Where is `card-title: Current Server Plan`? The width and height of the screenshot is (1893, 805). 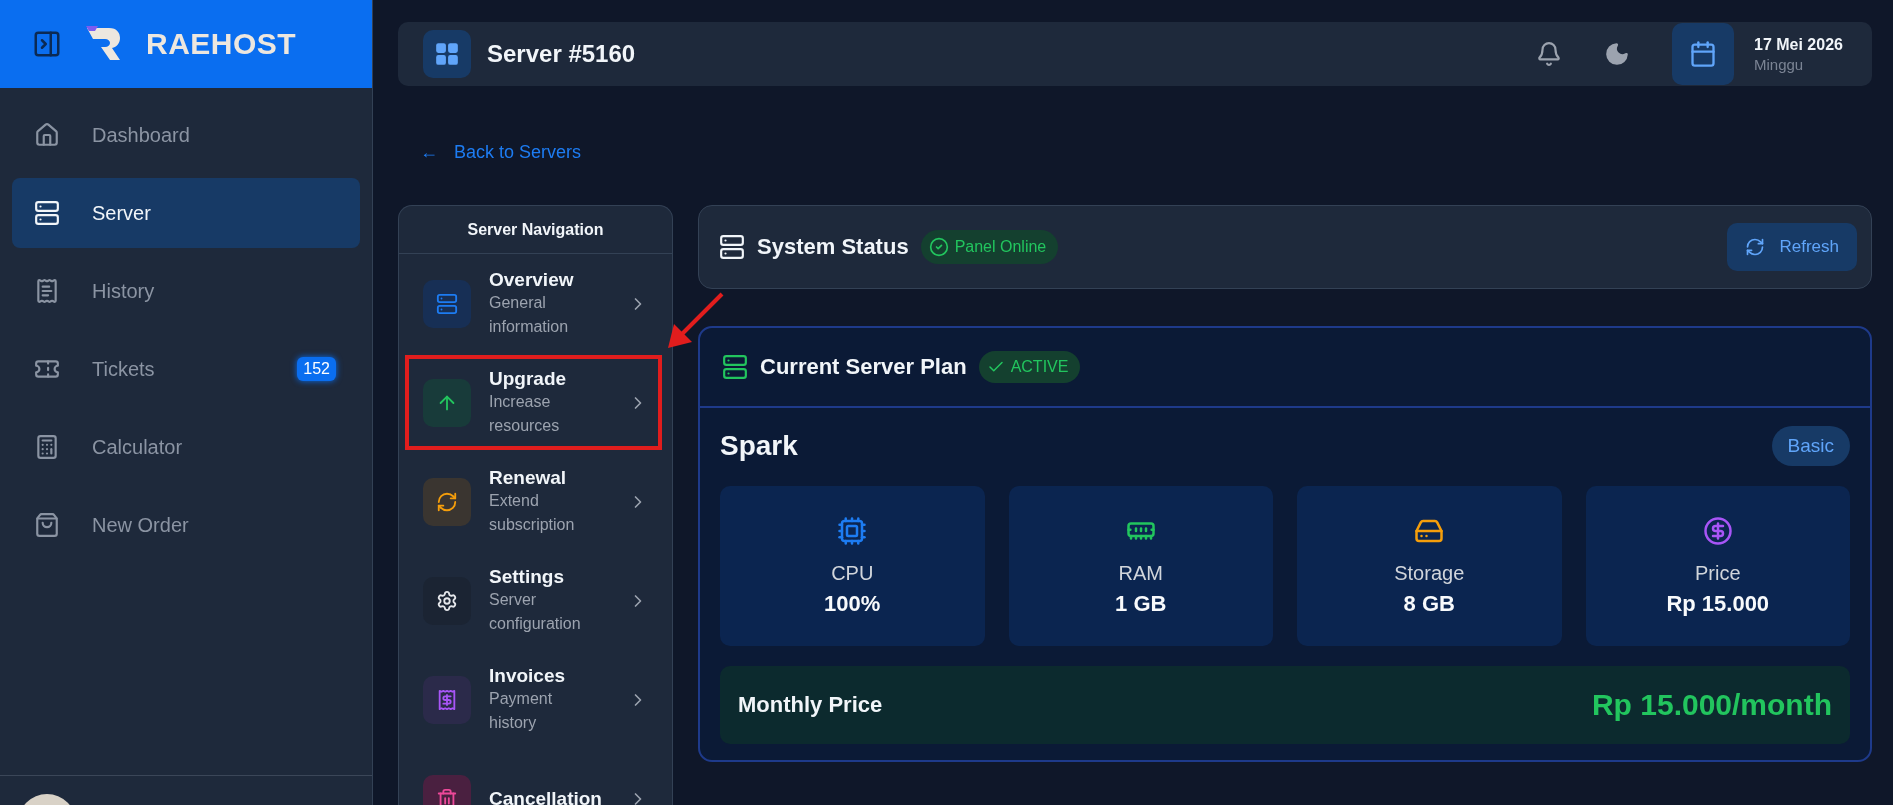
card-title: Current Server Plan is located at coordinates (863, 367).